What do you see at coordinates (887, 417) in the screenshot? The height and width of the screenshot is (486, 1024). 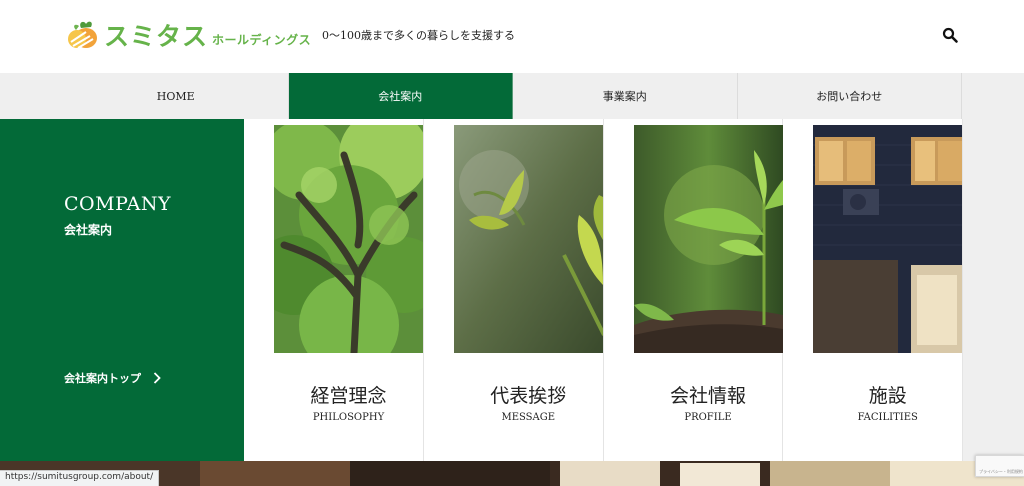 I see `card-facilities-subtitle: FACILITIES` at bounding box center [887, 417].